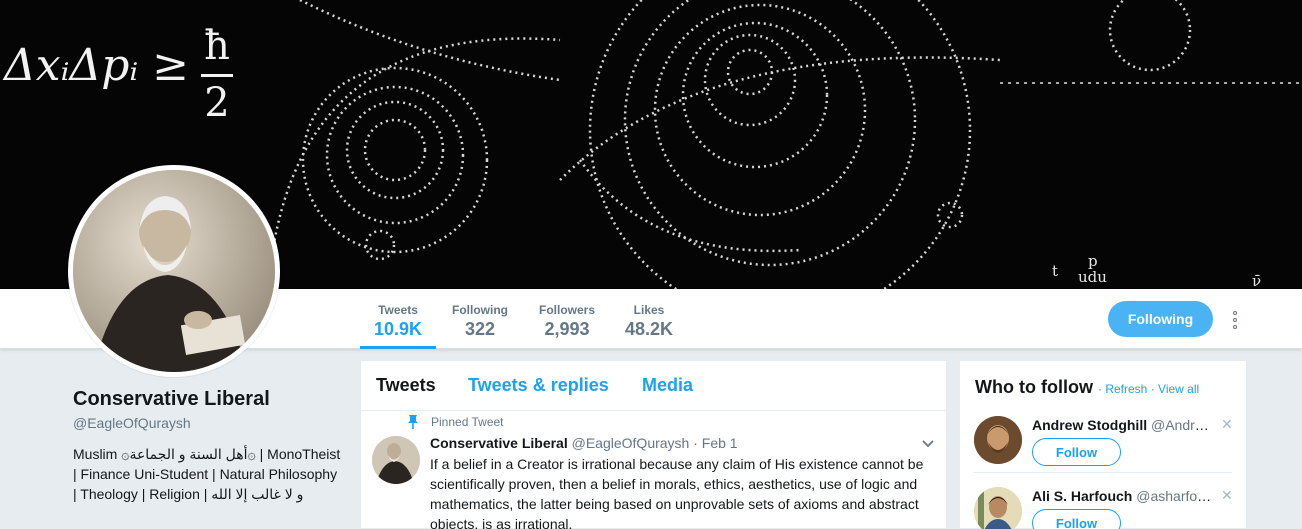 The height and width of the screenshot is (529, 1302). What do you see at coordinates (1103, 472) in the screenshot?
I see `divider` at bounding box center [1103, 472].